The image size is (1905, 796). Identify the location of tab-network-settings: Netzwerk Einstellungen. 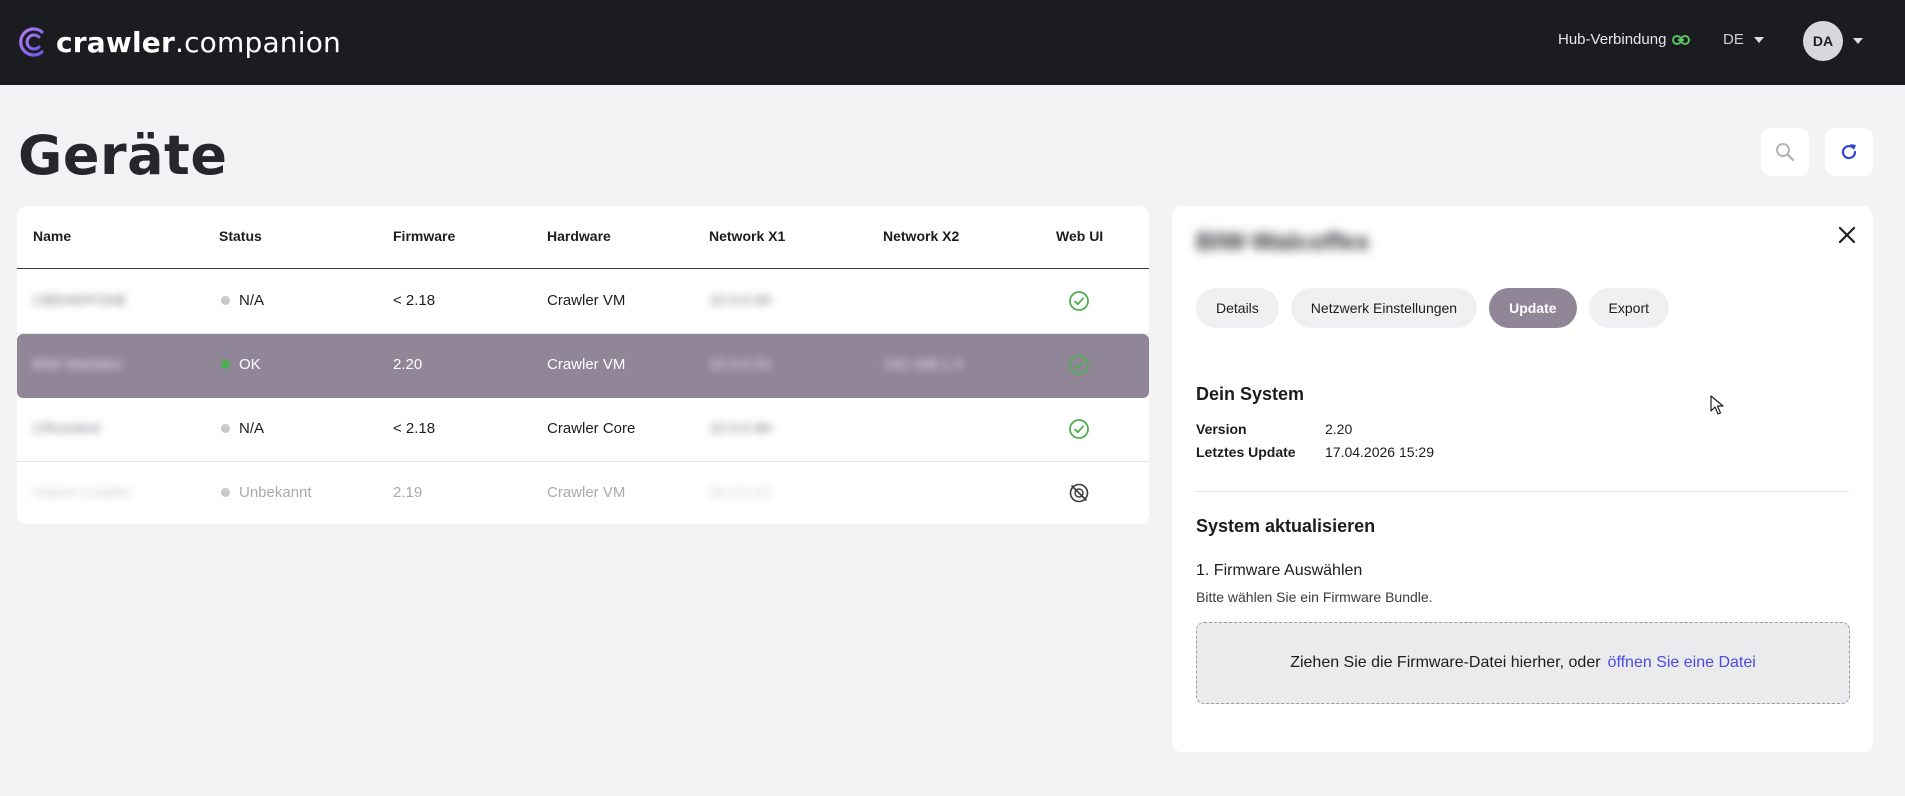
(1384, 308).